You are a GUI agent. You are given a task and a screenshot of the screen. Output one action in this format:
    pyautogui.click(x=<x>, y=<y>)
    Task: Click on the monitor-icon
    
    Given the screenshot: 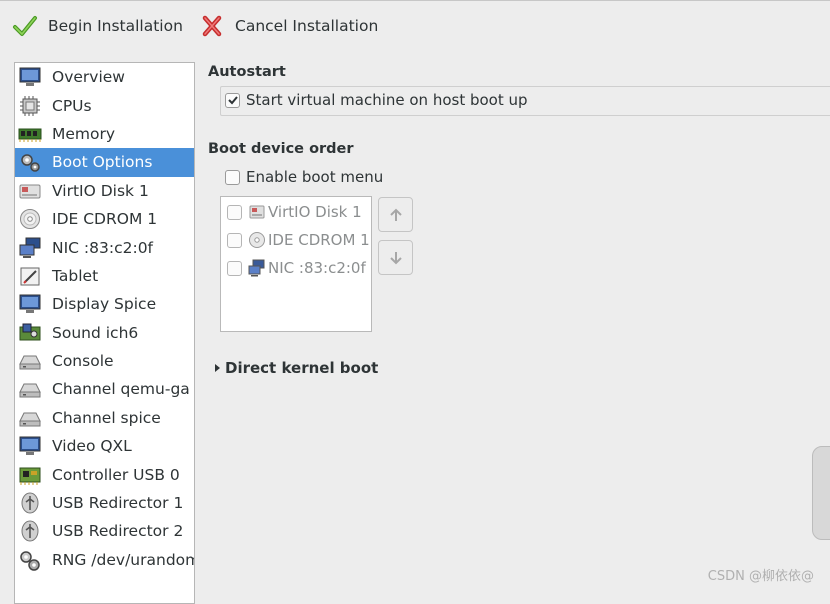 What is the action you would take?
    pyautogui.click(x=30, y=77)
    